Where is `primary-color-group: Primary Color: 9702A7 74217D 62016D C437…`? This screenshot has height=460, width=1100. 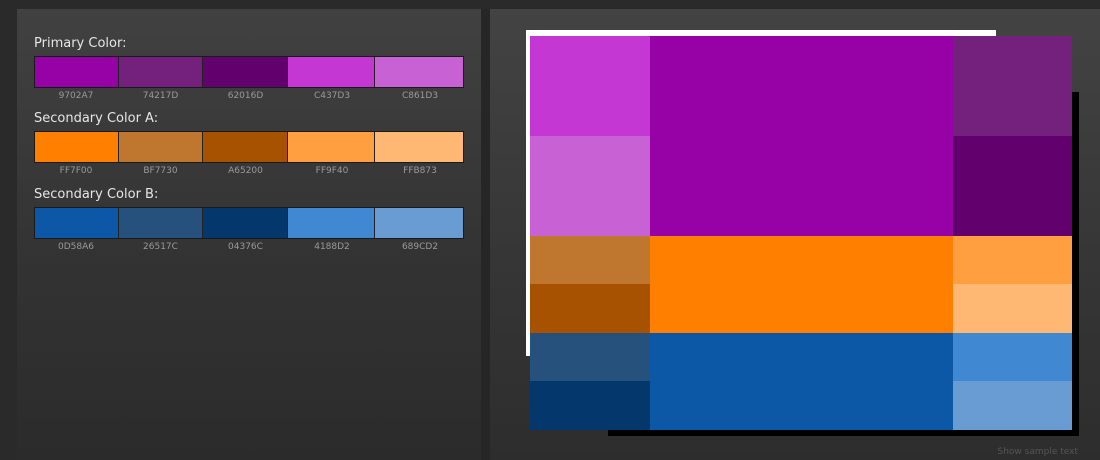 primary-color-group: Primary Color: 9702A7 74217D 62016D C437… is located at coordinates (249, 69).